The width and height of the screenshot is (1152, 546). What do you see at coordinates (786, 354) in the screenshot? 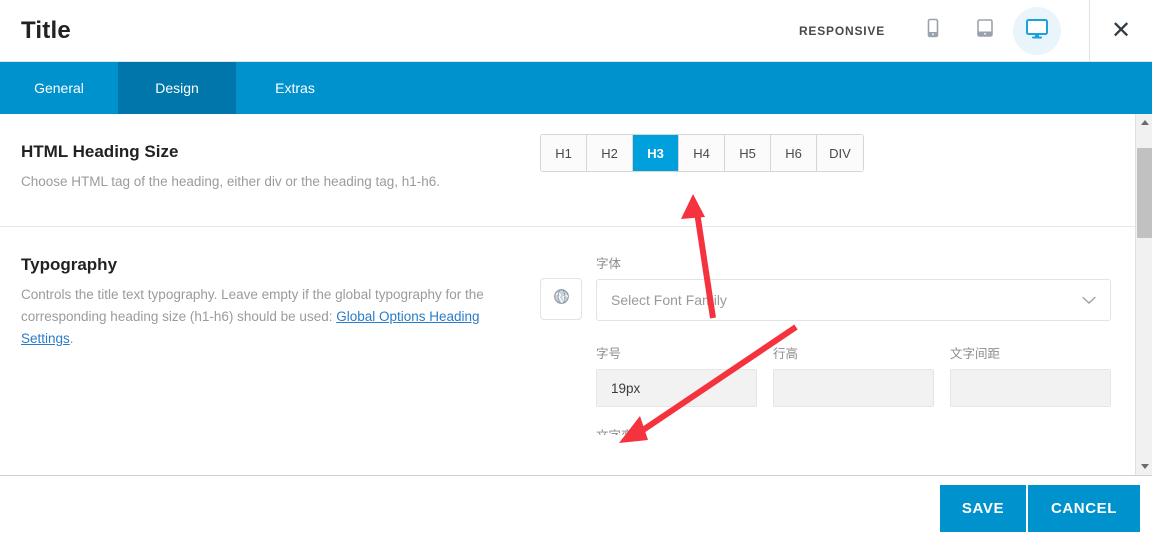
I see `line-height-label: 行高` at bounding box center [786, 354].